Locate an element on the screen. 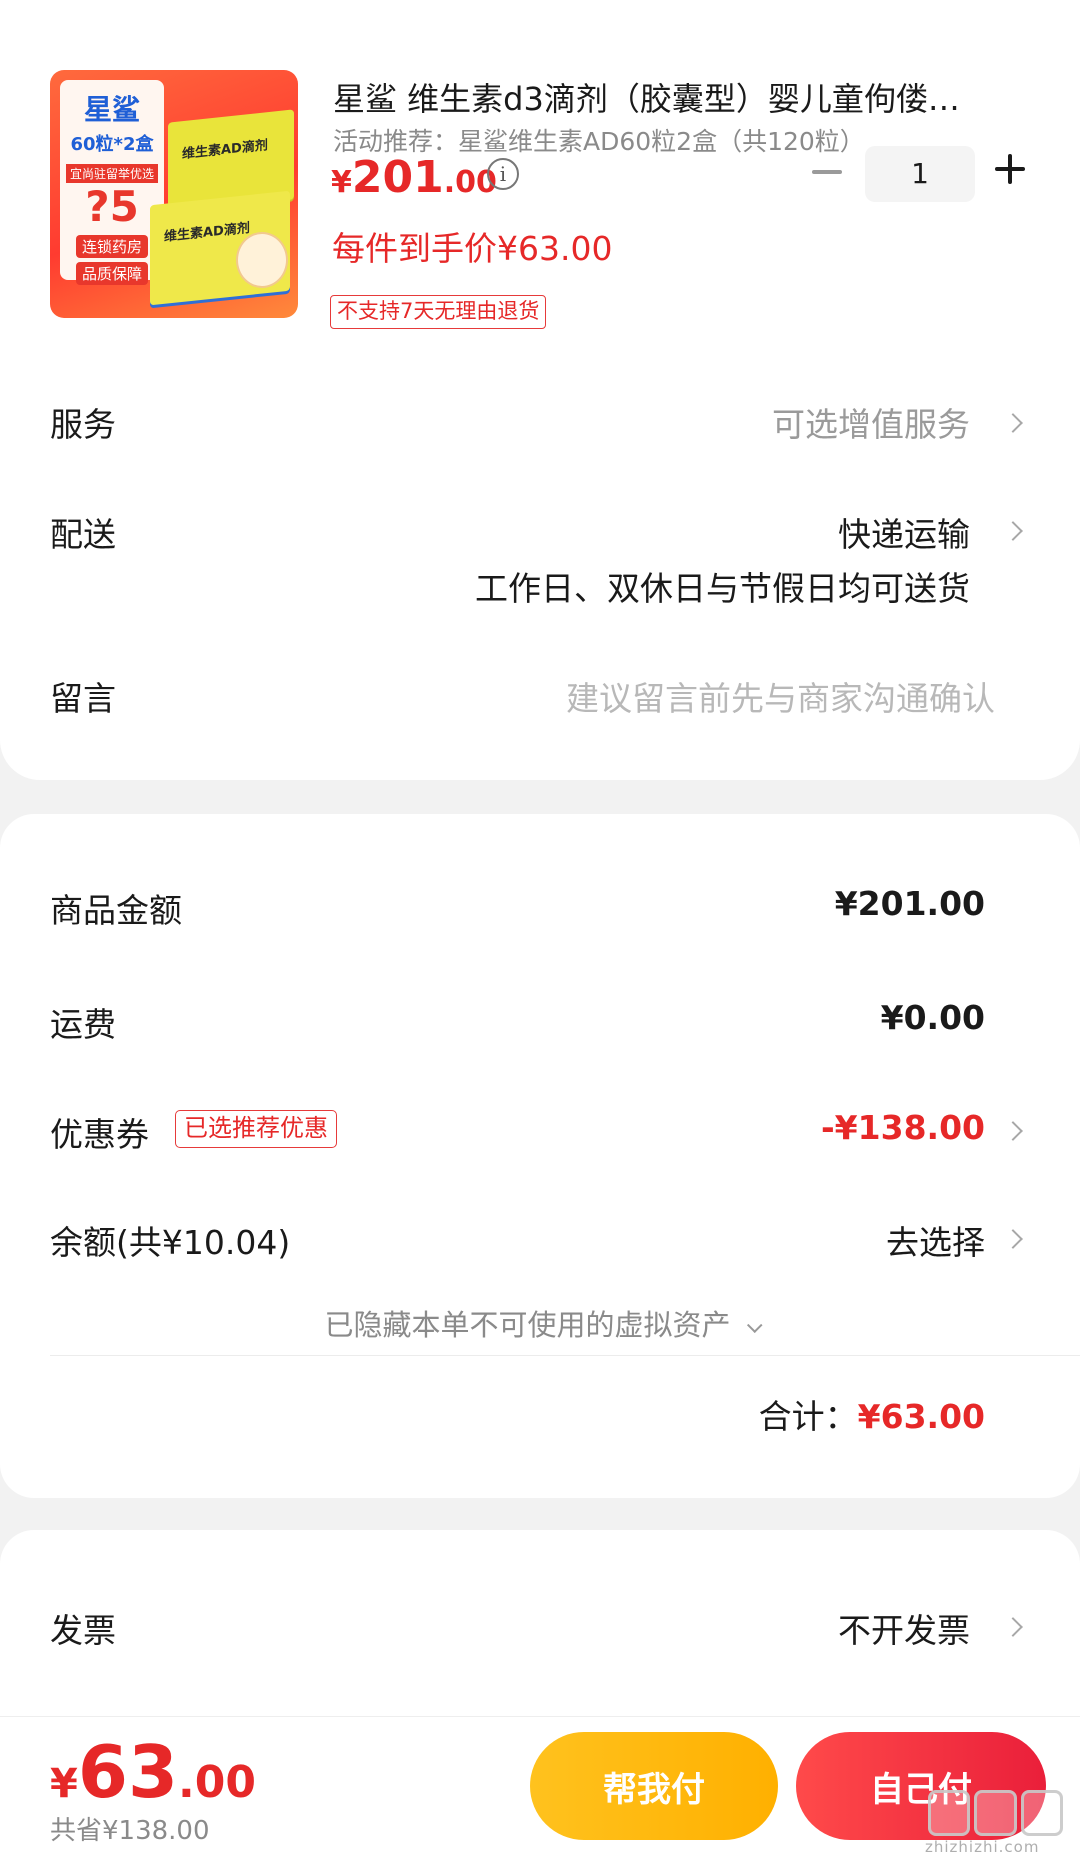  thumbnail-badge-quality: 品质保障 is located at coordinates (111, 273).